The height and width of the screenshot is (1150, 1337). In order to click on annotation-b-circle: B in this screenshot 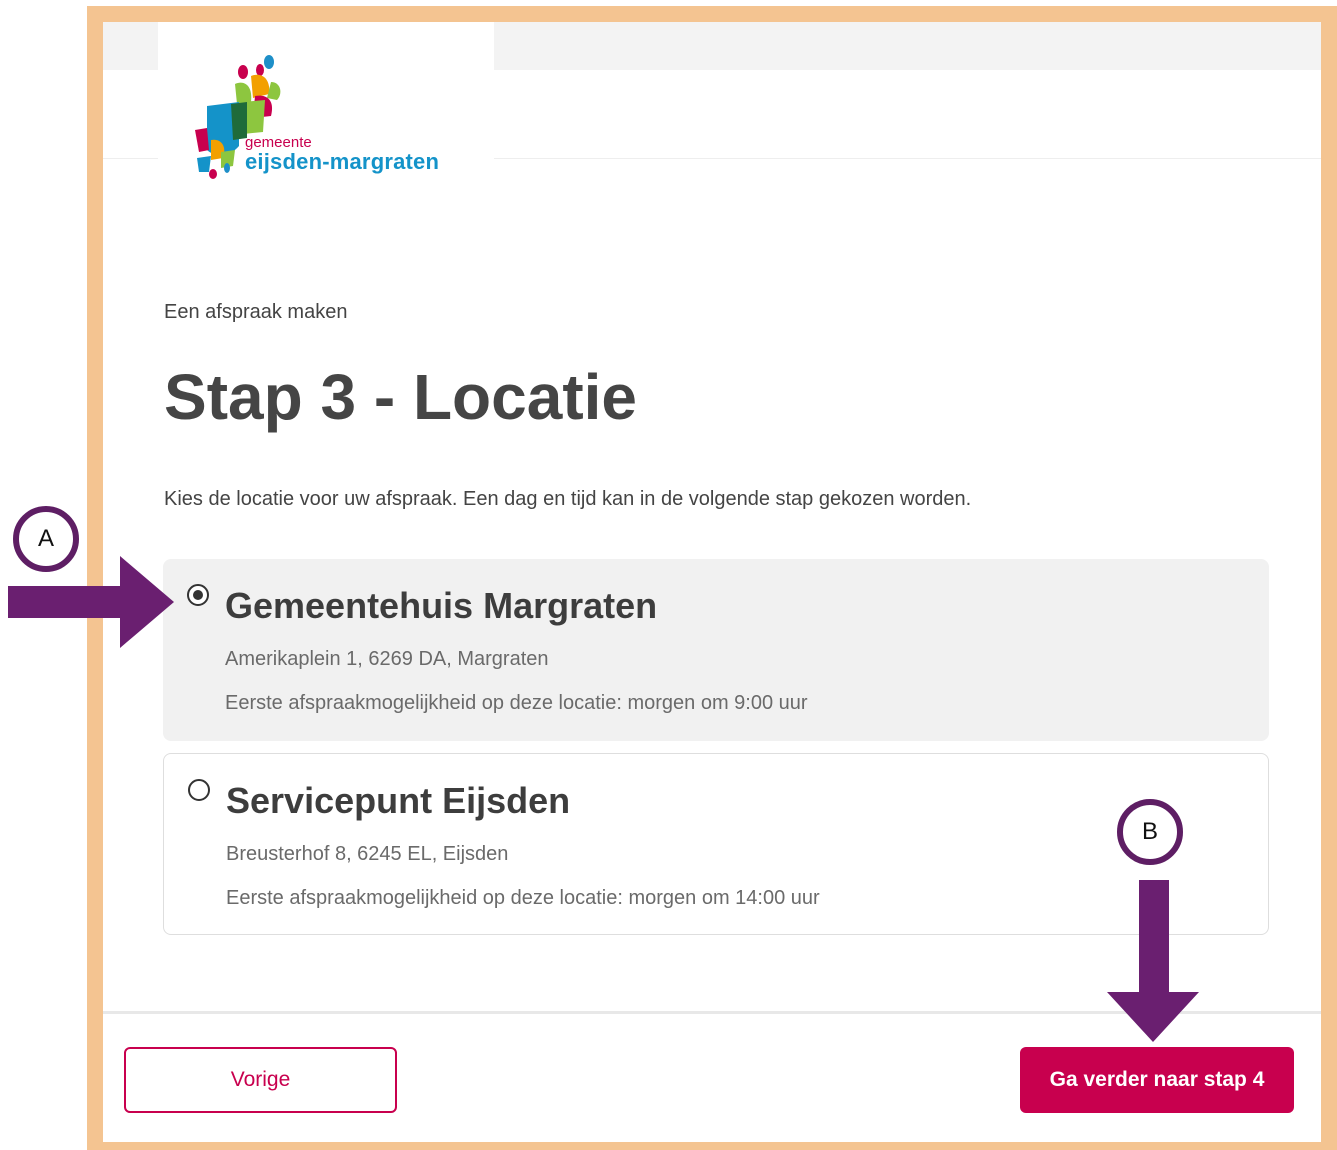, I will do `click(1150, 832)`.